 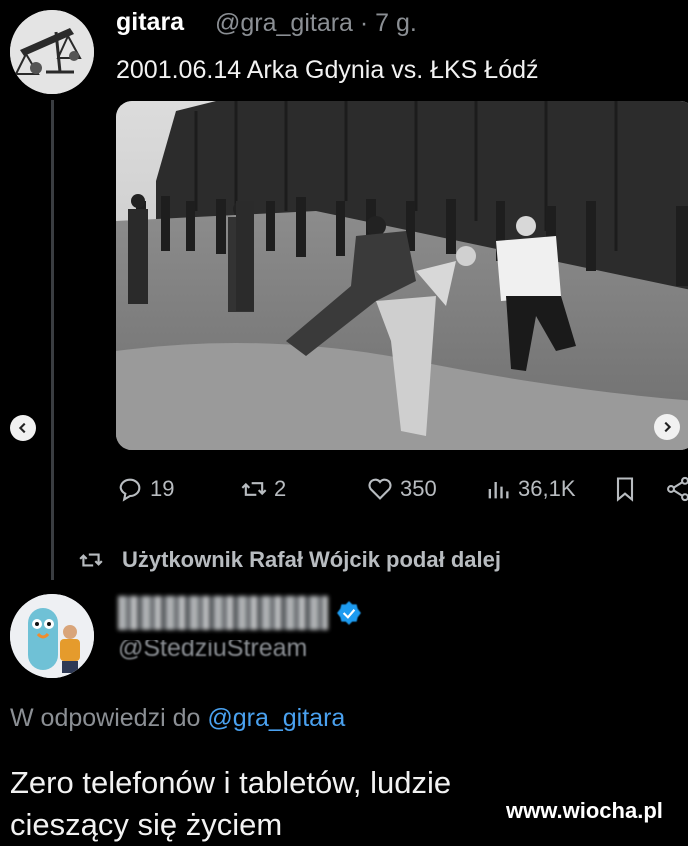 What do you see at coordinates (212, 652) in the screenshot?
I see `reply-author-handle: @StedziuStream` at bounding box center [212, 652].